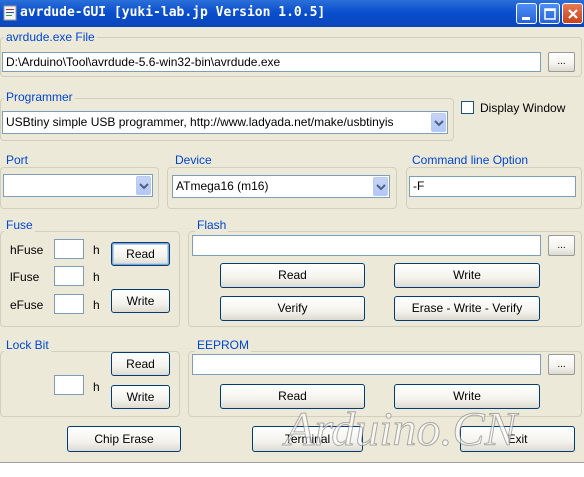  What do you see at coordinates (96, 387) in the screenshot?
I see `lock-bit-unit: h` at bounding box center [96, 387].